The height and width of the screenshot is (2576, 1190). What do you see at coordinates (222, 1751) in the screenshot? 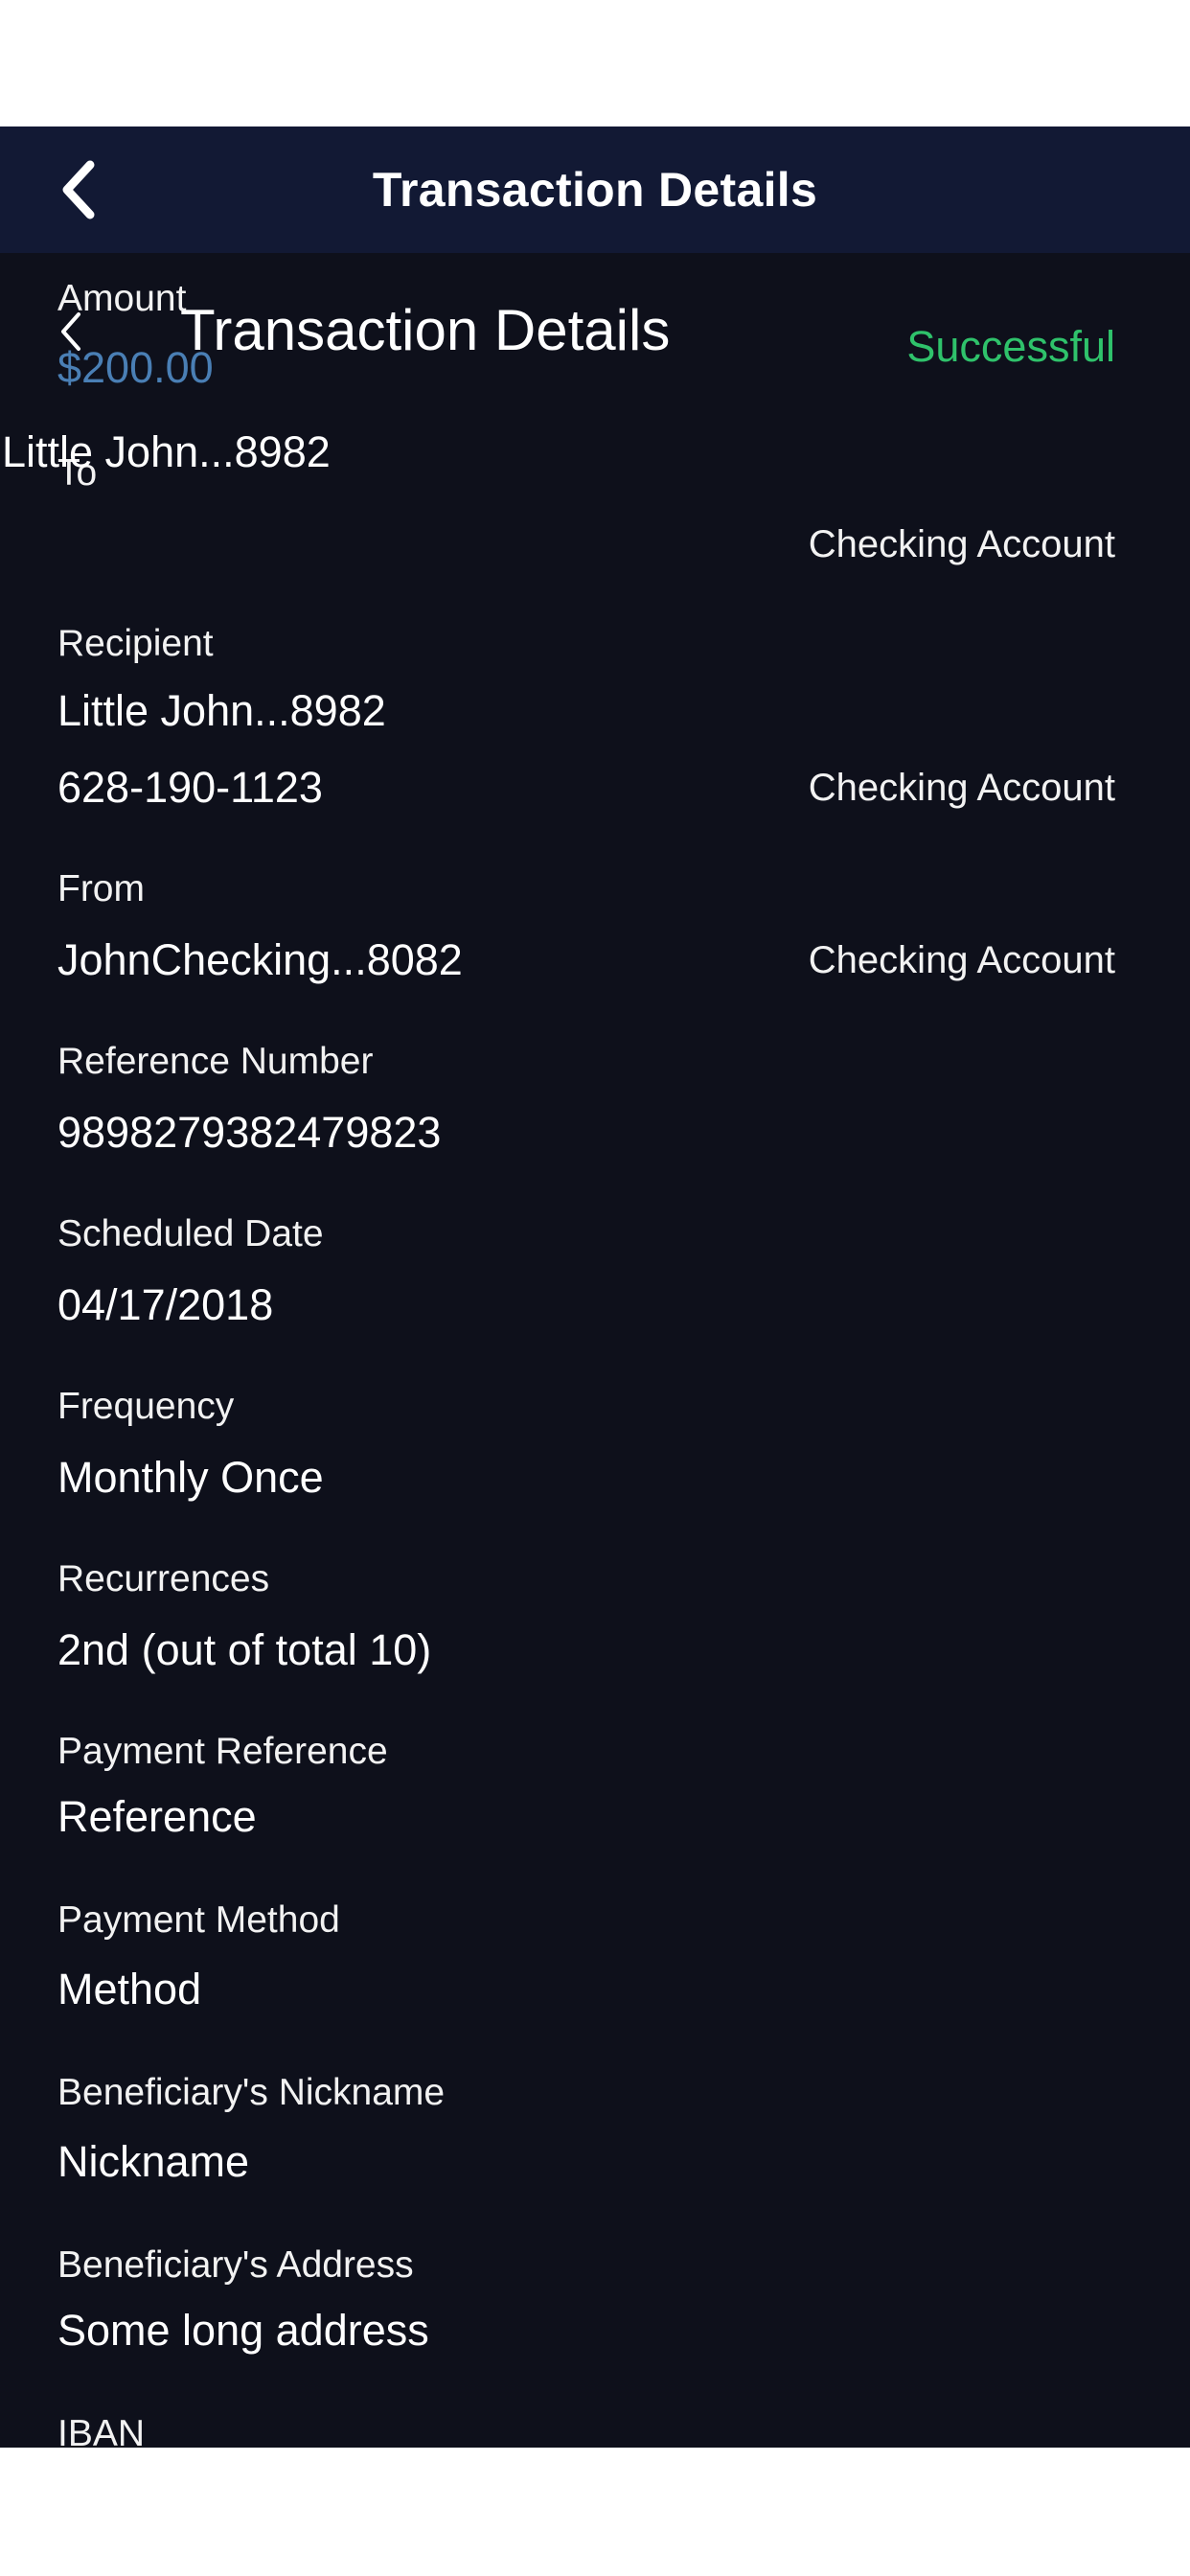
I see `payment-reference-label: Payment Reference` at bounding box center [222, 1751].